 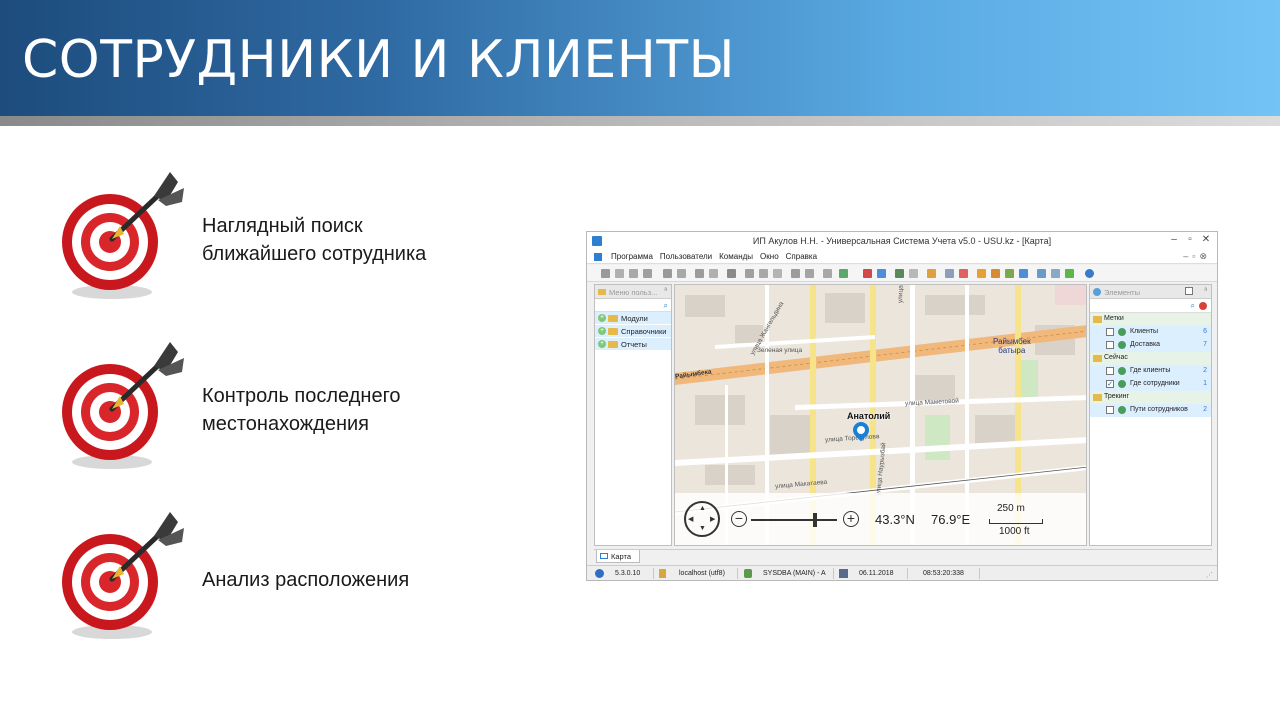 What do you see at coordinates (334, 236) in the screenshot?
I see `bullet-1: Наглядный поиск ближайшего сотрудника` at bounding box center [334, 236].